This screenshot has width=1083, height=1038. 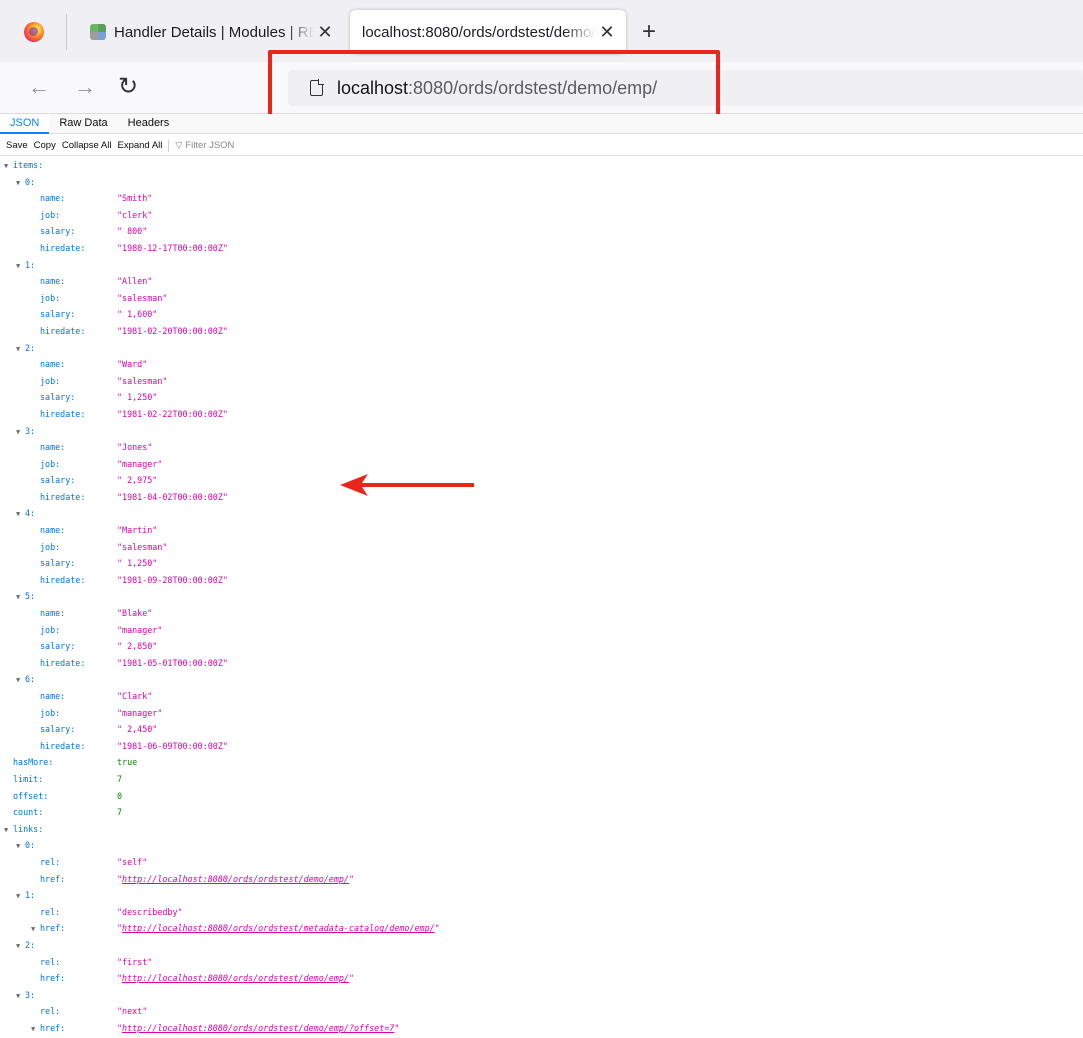 What do you see at coordinates (150, 911) in the screenshot?
I see `rel-value: "describedby"` at bounding box center [150, 911].